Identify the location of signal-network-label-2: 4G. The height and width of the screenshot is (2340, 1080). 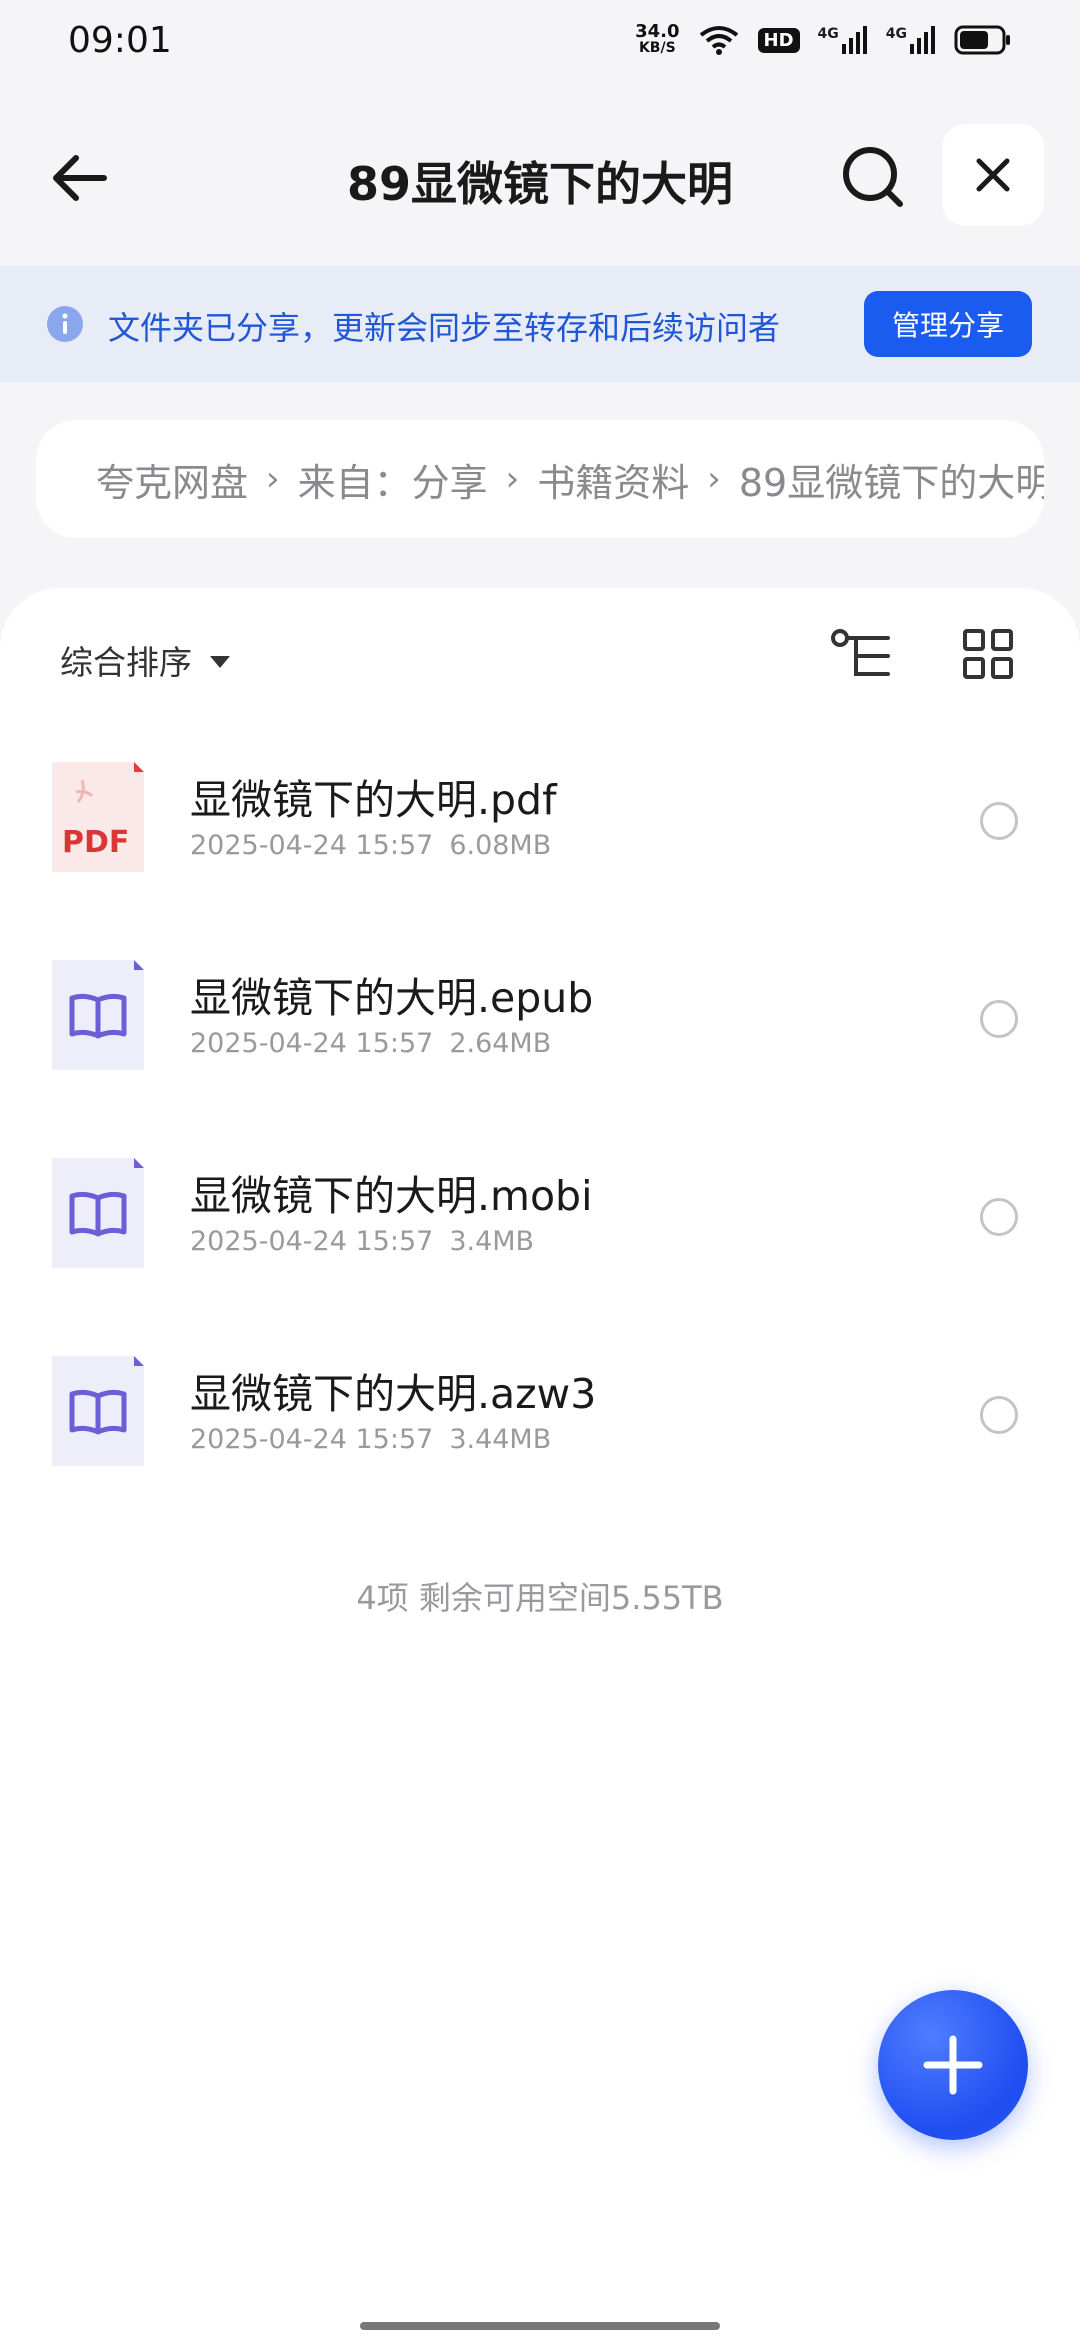
(896, 34).